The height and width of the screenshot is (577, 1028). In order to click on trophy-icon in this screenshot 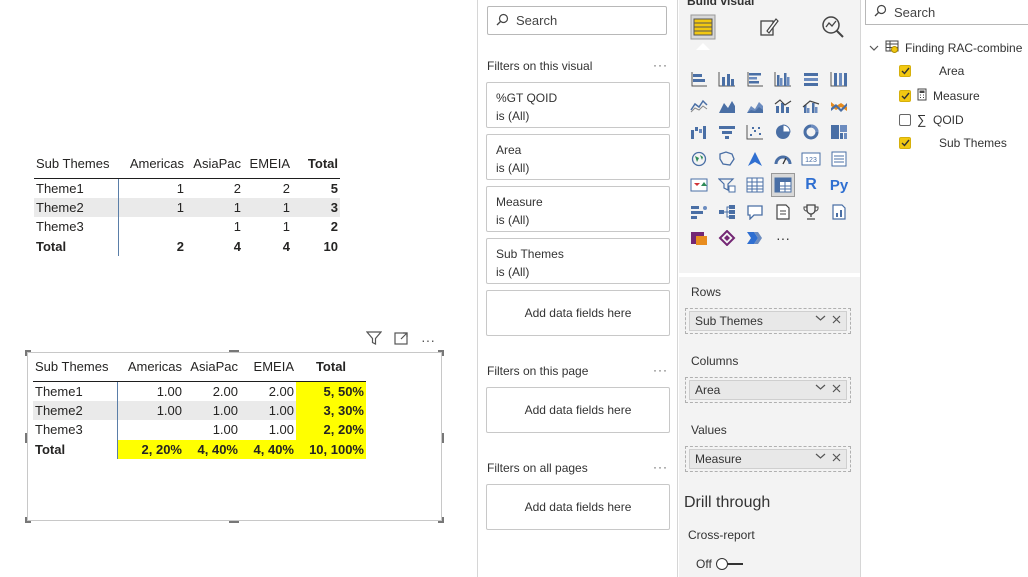, I will do `click(811, 212)`.